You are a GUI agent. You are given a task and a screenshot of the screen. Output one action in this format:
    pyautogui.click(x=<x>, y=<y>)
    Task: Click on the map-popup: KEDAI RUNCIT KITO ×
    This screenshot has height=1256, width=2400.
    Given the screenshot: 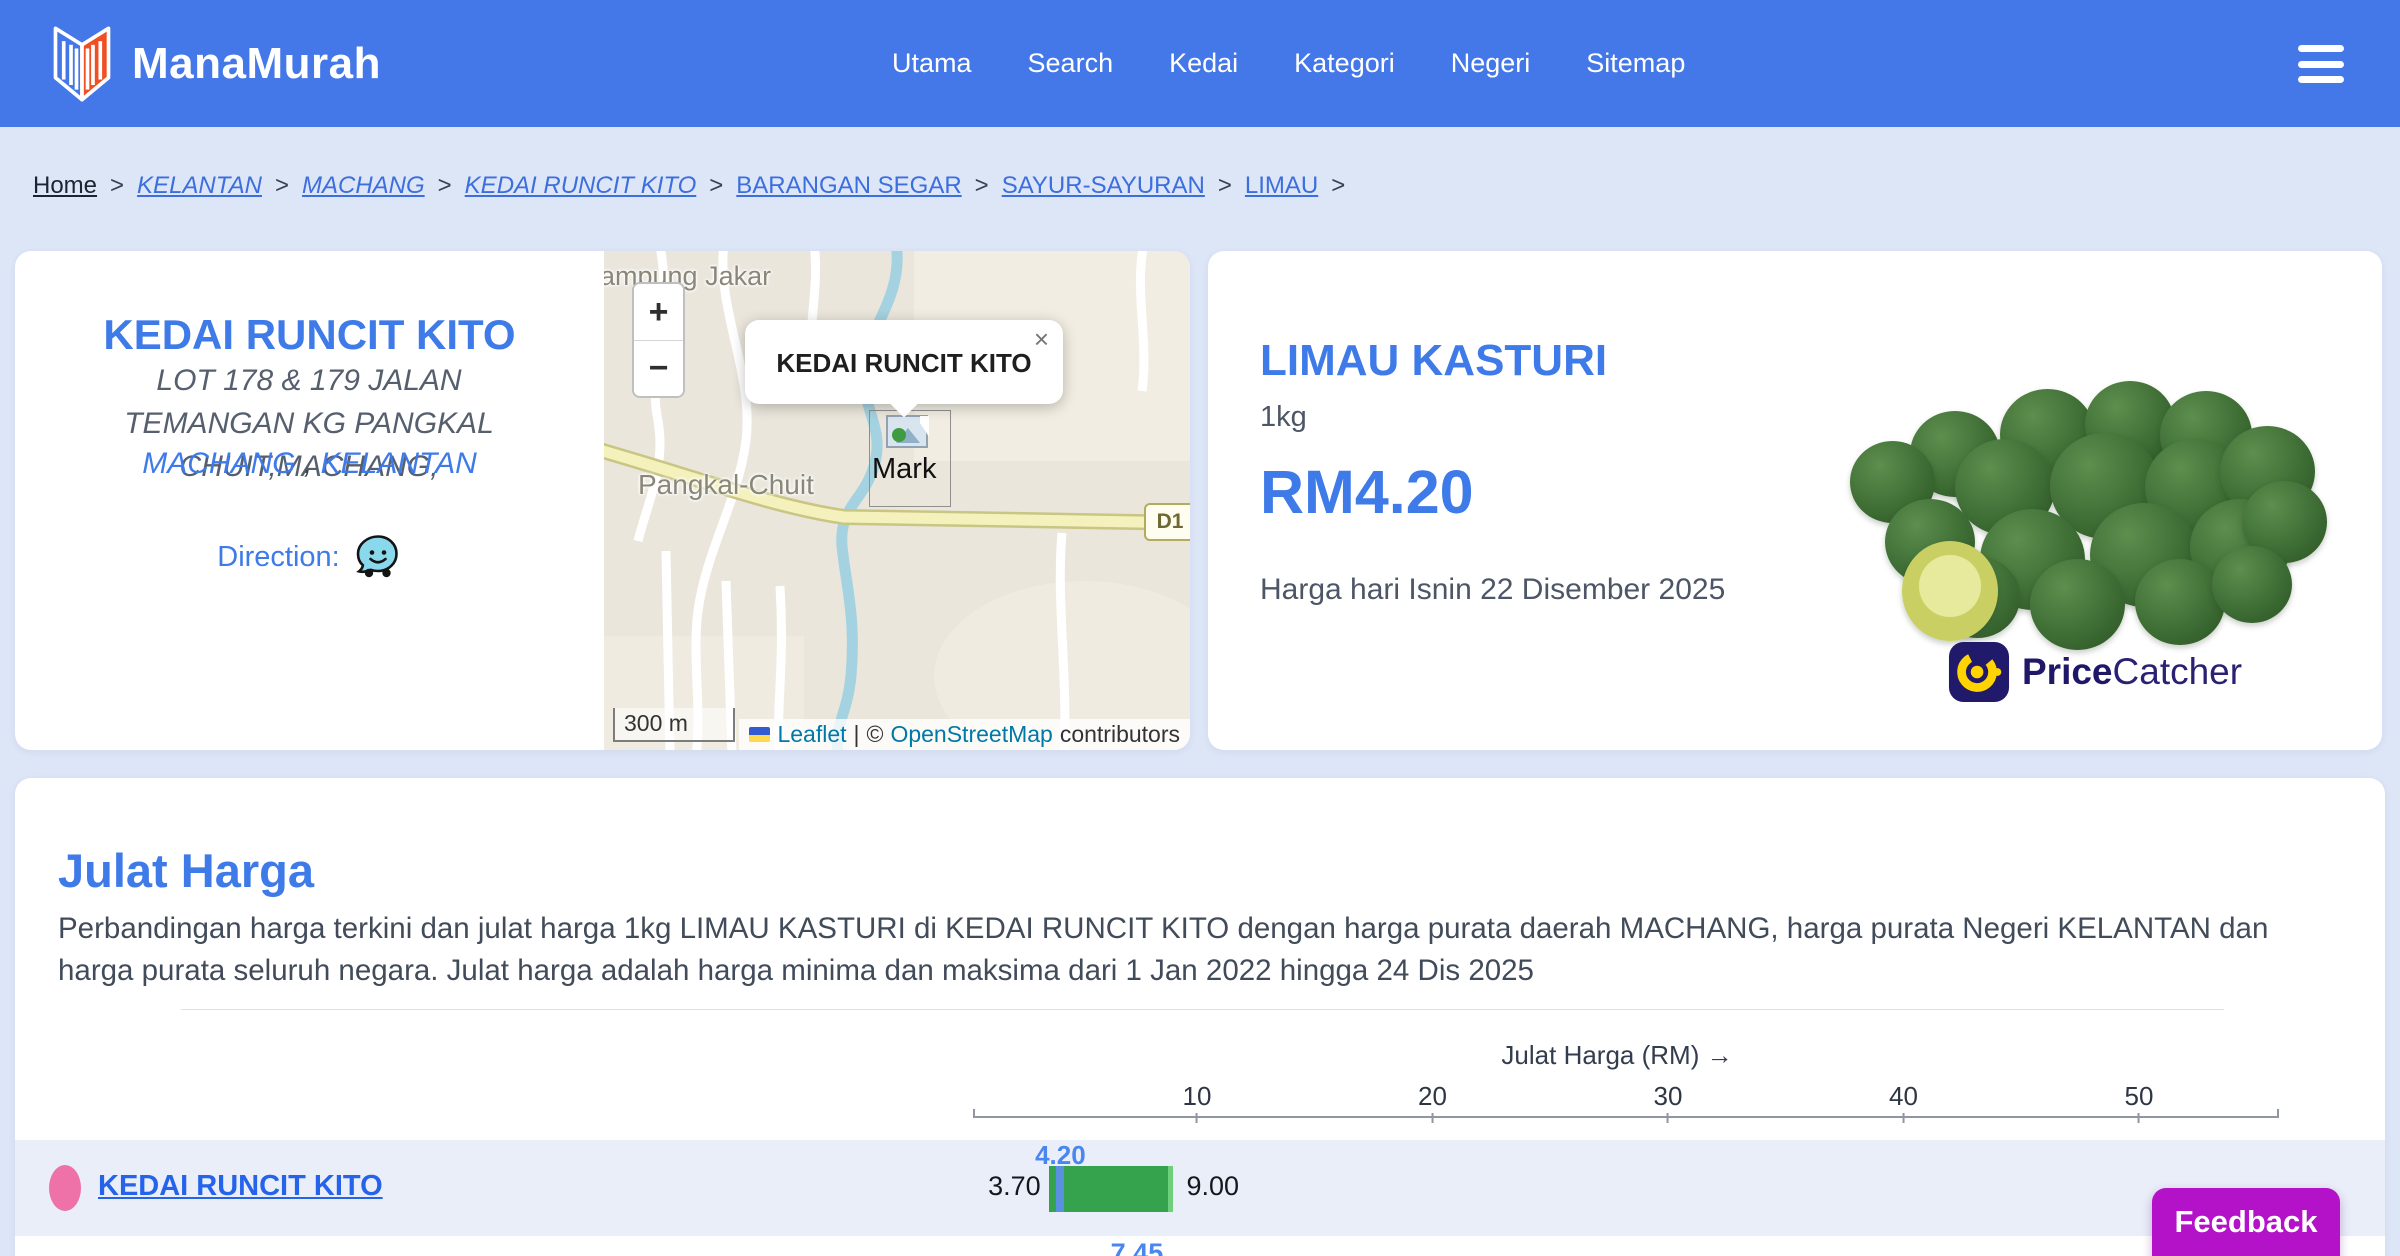 What is the action you would take?
    pyautogui.click(x=904, y=369)
    